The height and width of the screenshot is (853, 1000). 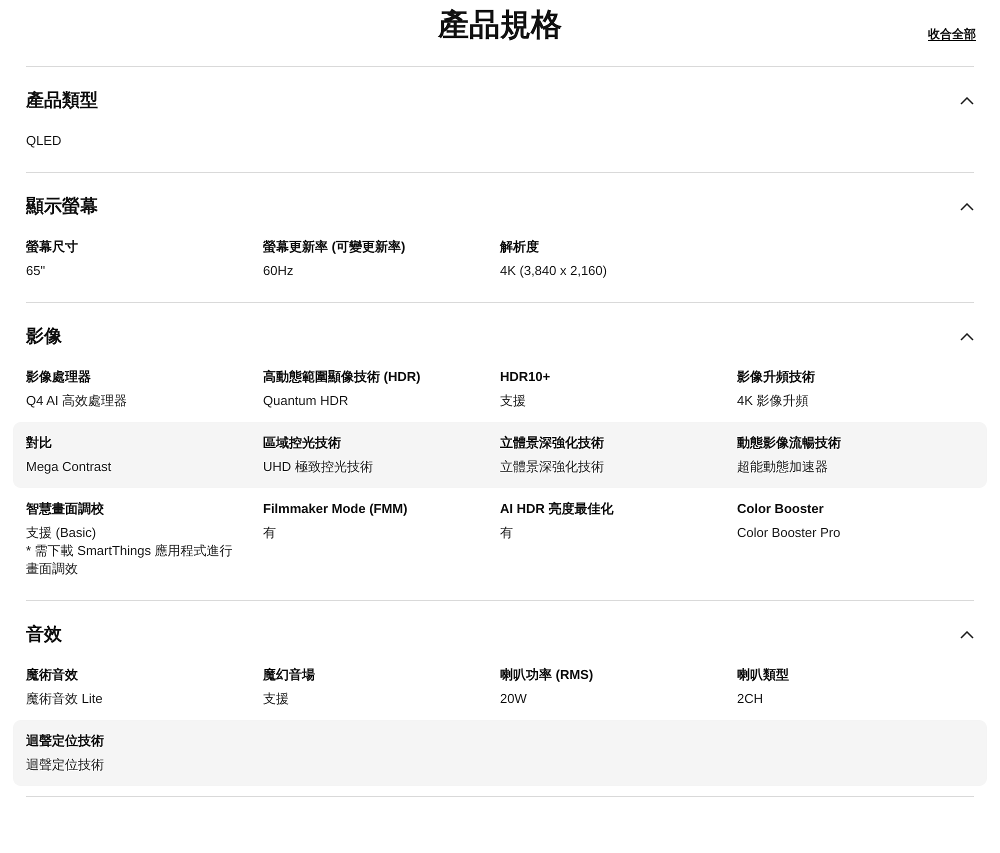 I want to click on spec-value: 4K (3,840 x 2,160), so click(x=554, y=271).